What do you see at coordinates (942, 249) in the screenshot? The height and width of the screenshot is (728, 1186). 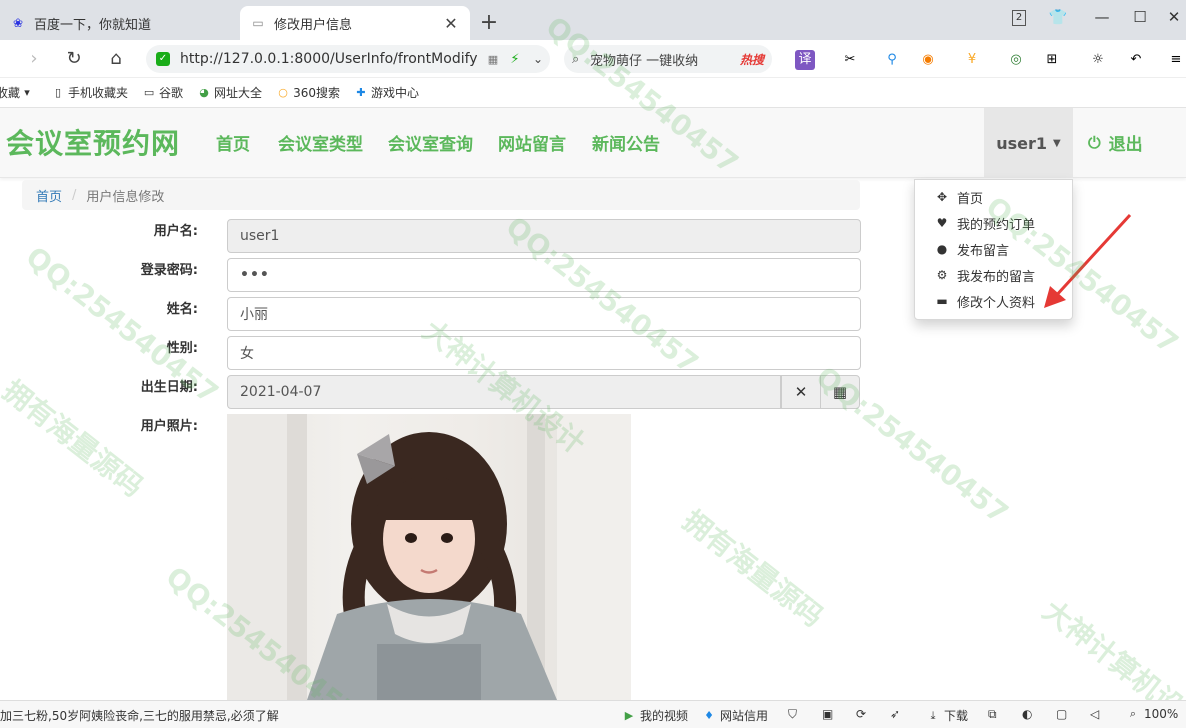 I see `user-icon: ●` at bounding box center [942, 249].